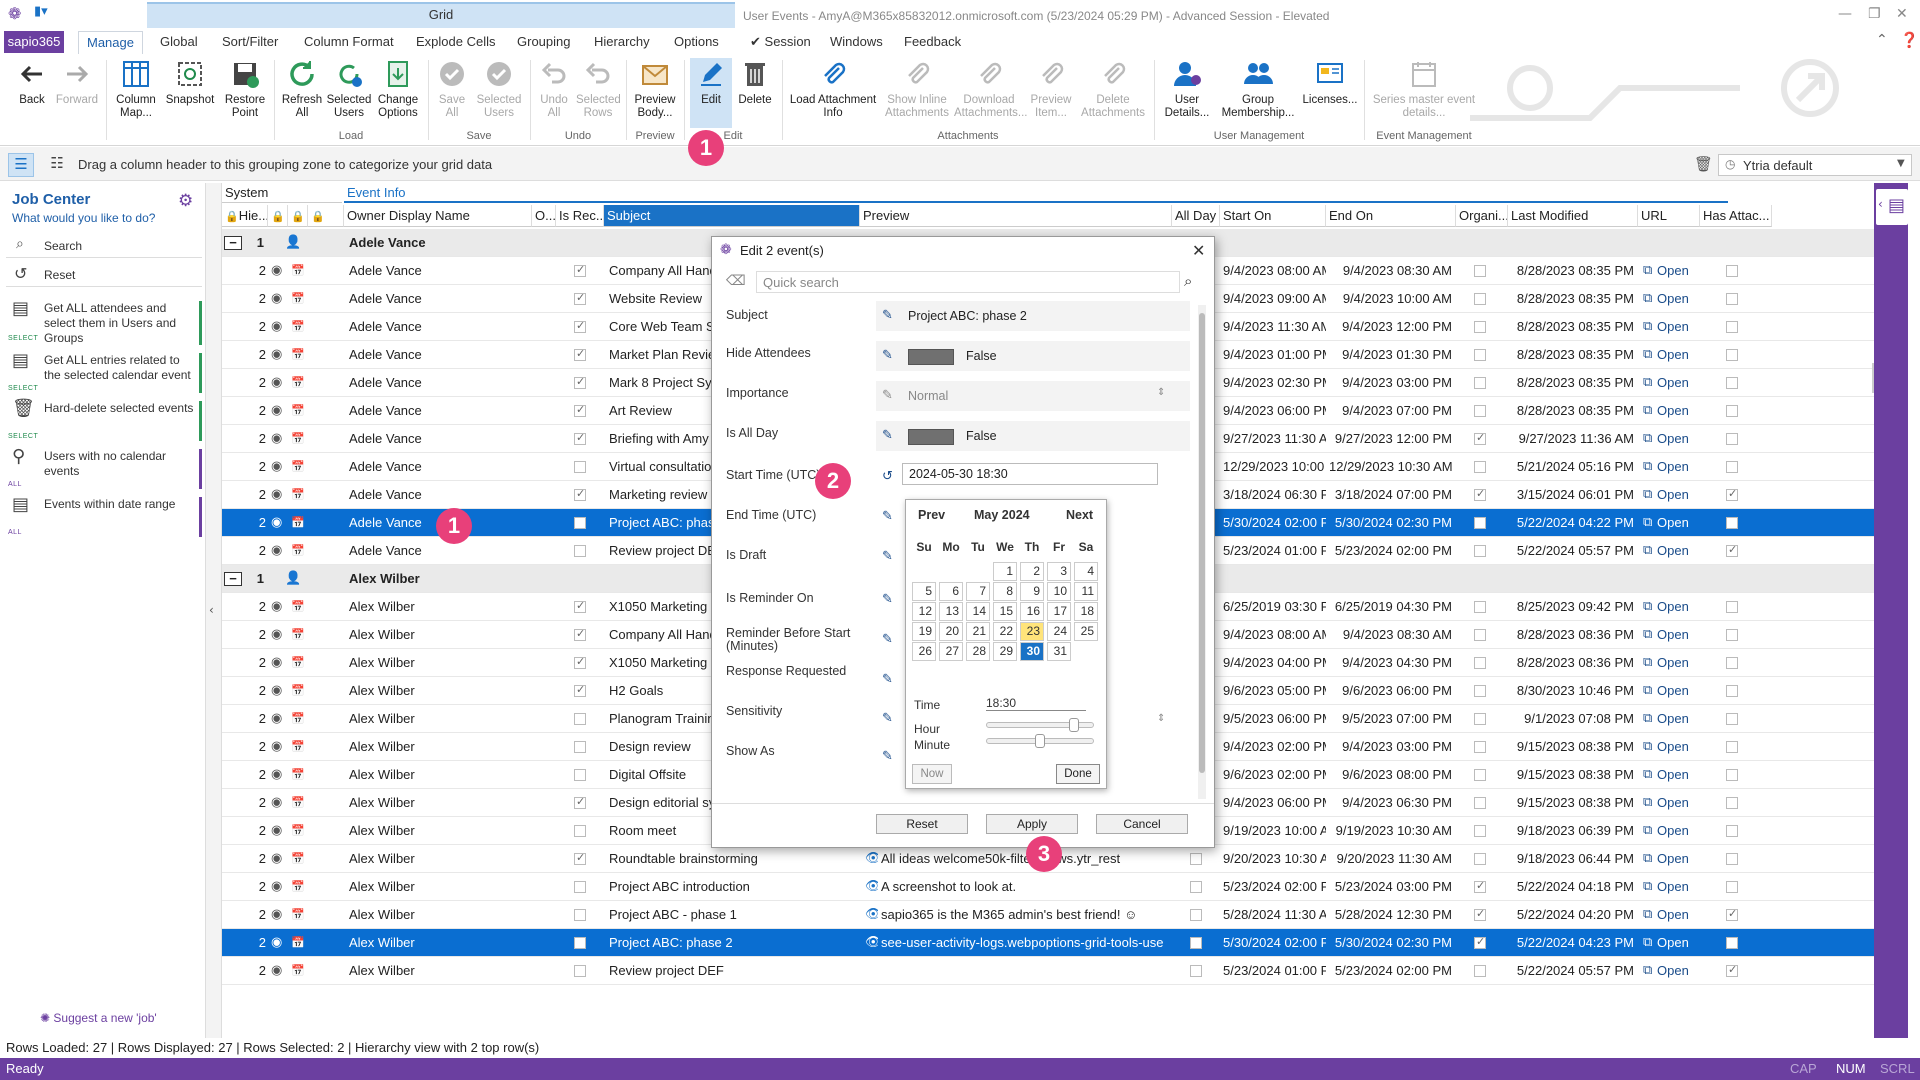 This screenshot has height=1080, width=1920. I want to click on save-selected-button: Selected Users, so click(499, 89).